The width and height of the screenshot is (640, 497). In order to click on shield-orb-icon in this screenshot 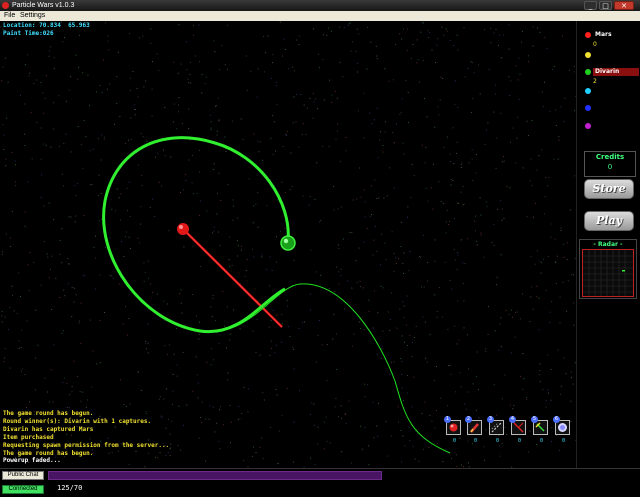, I will do `click(562, 427)`.